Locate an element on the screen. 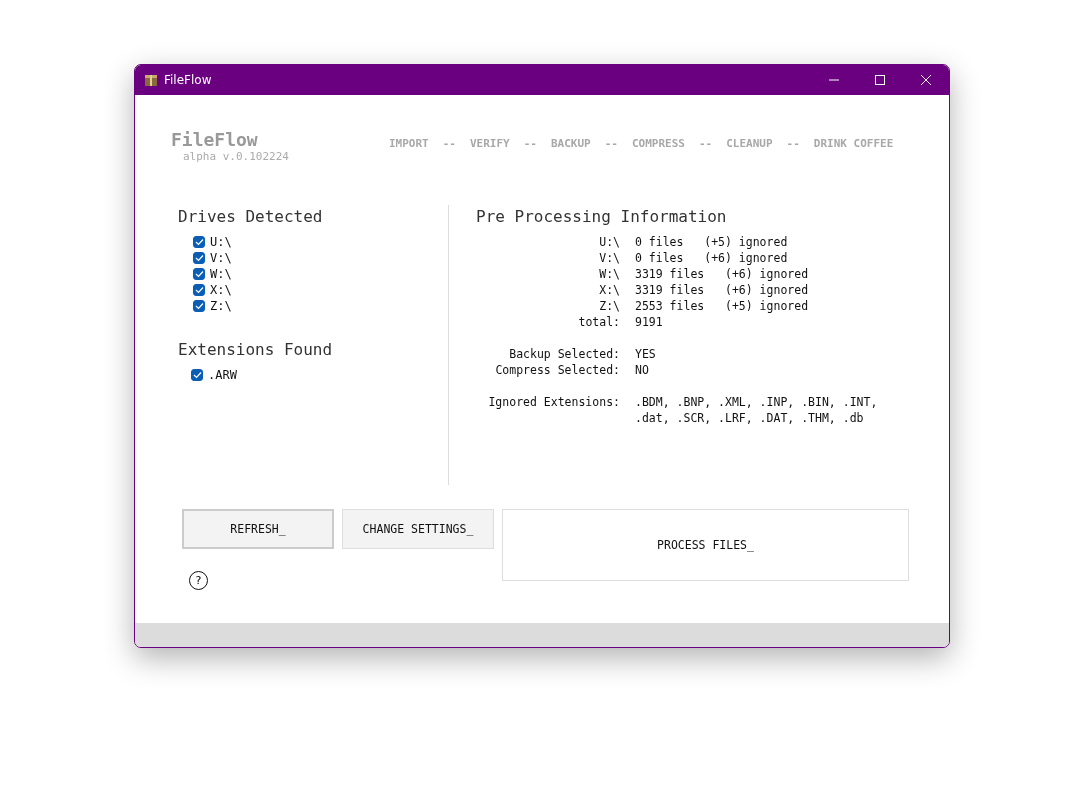  app-name: FileFlow is located at coordinates (215, 139).